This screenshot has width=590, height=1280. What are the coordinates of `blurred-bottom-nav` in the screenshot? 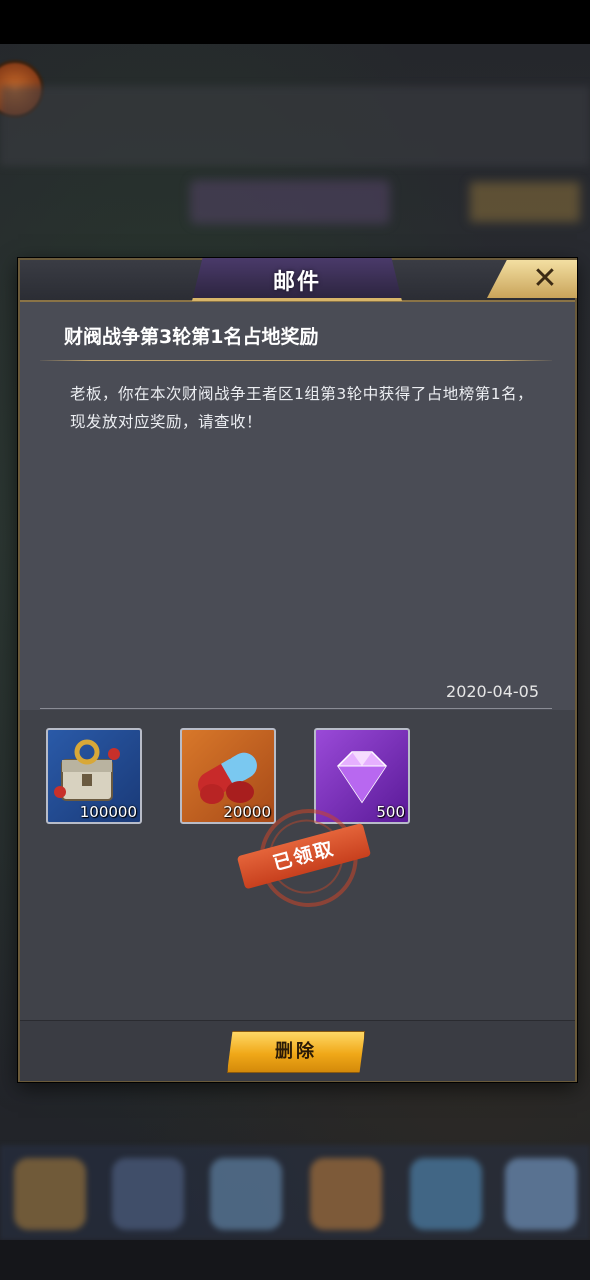 It's located at (295, 1192).